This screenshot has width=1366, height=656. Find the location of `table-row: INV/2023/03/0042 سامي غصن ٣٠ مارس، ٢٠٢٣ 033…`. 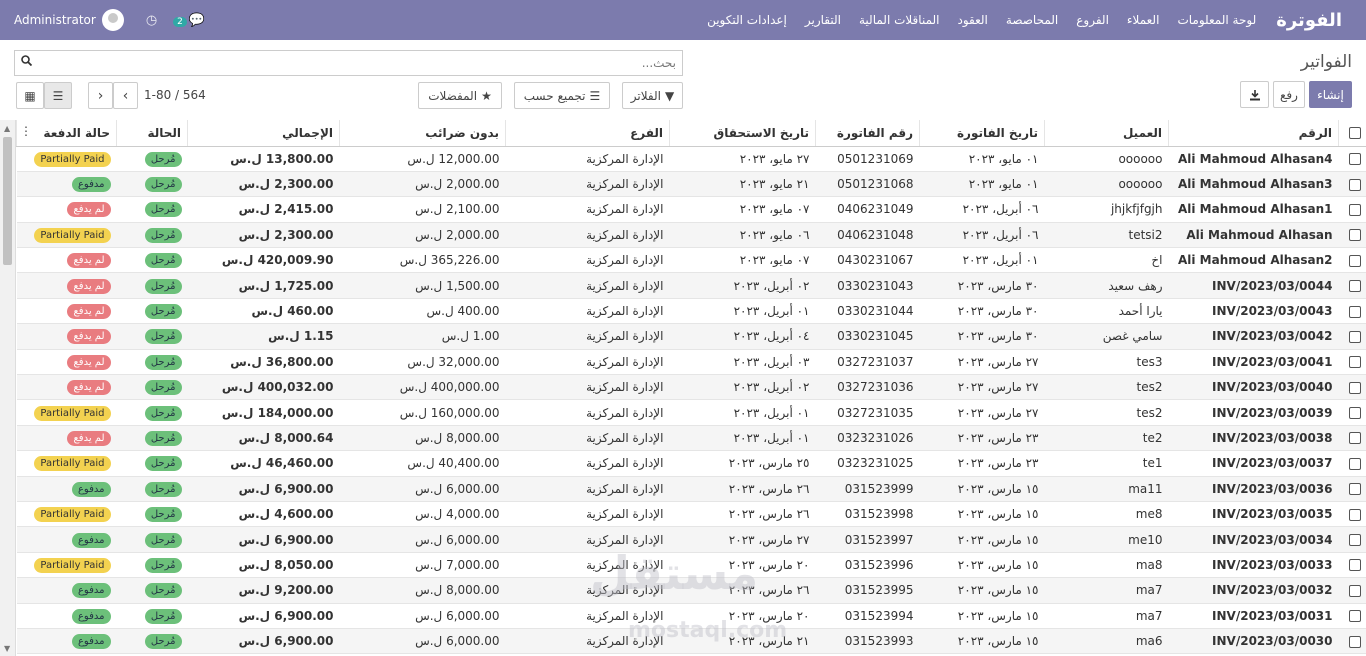

table-row: INV/2023/03/0042 سامي غصن ٣٠ مارس، ٢٠٢٣ 033… is located at coordinates (691, 336).